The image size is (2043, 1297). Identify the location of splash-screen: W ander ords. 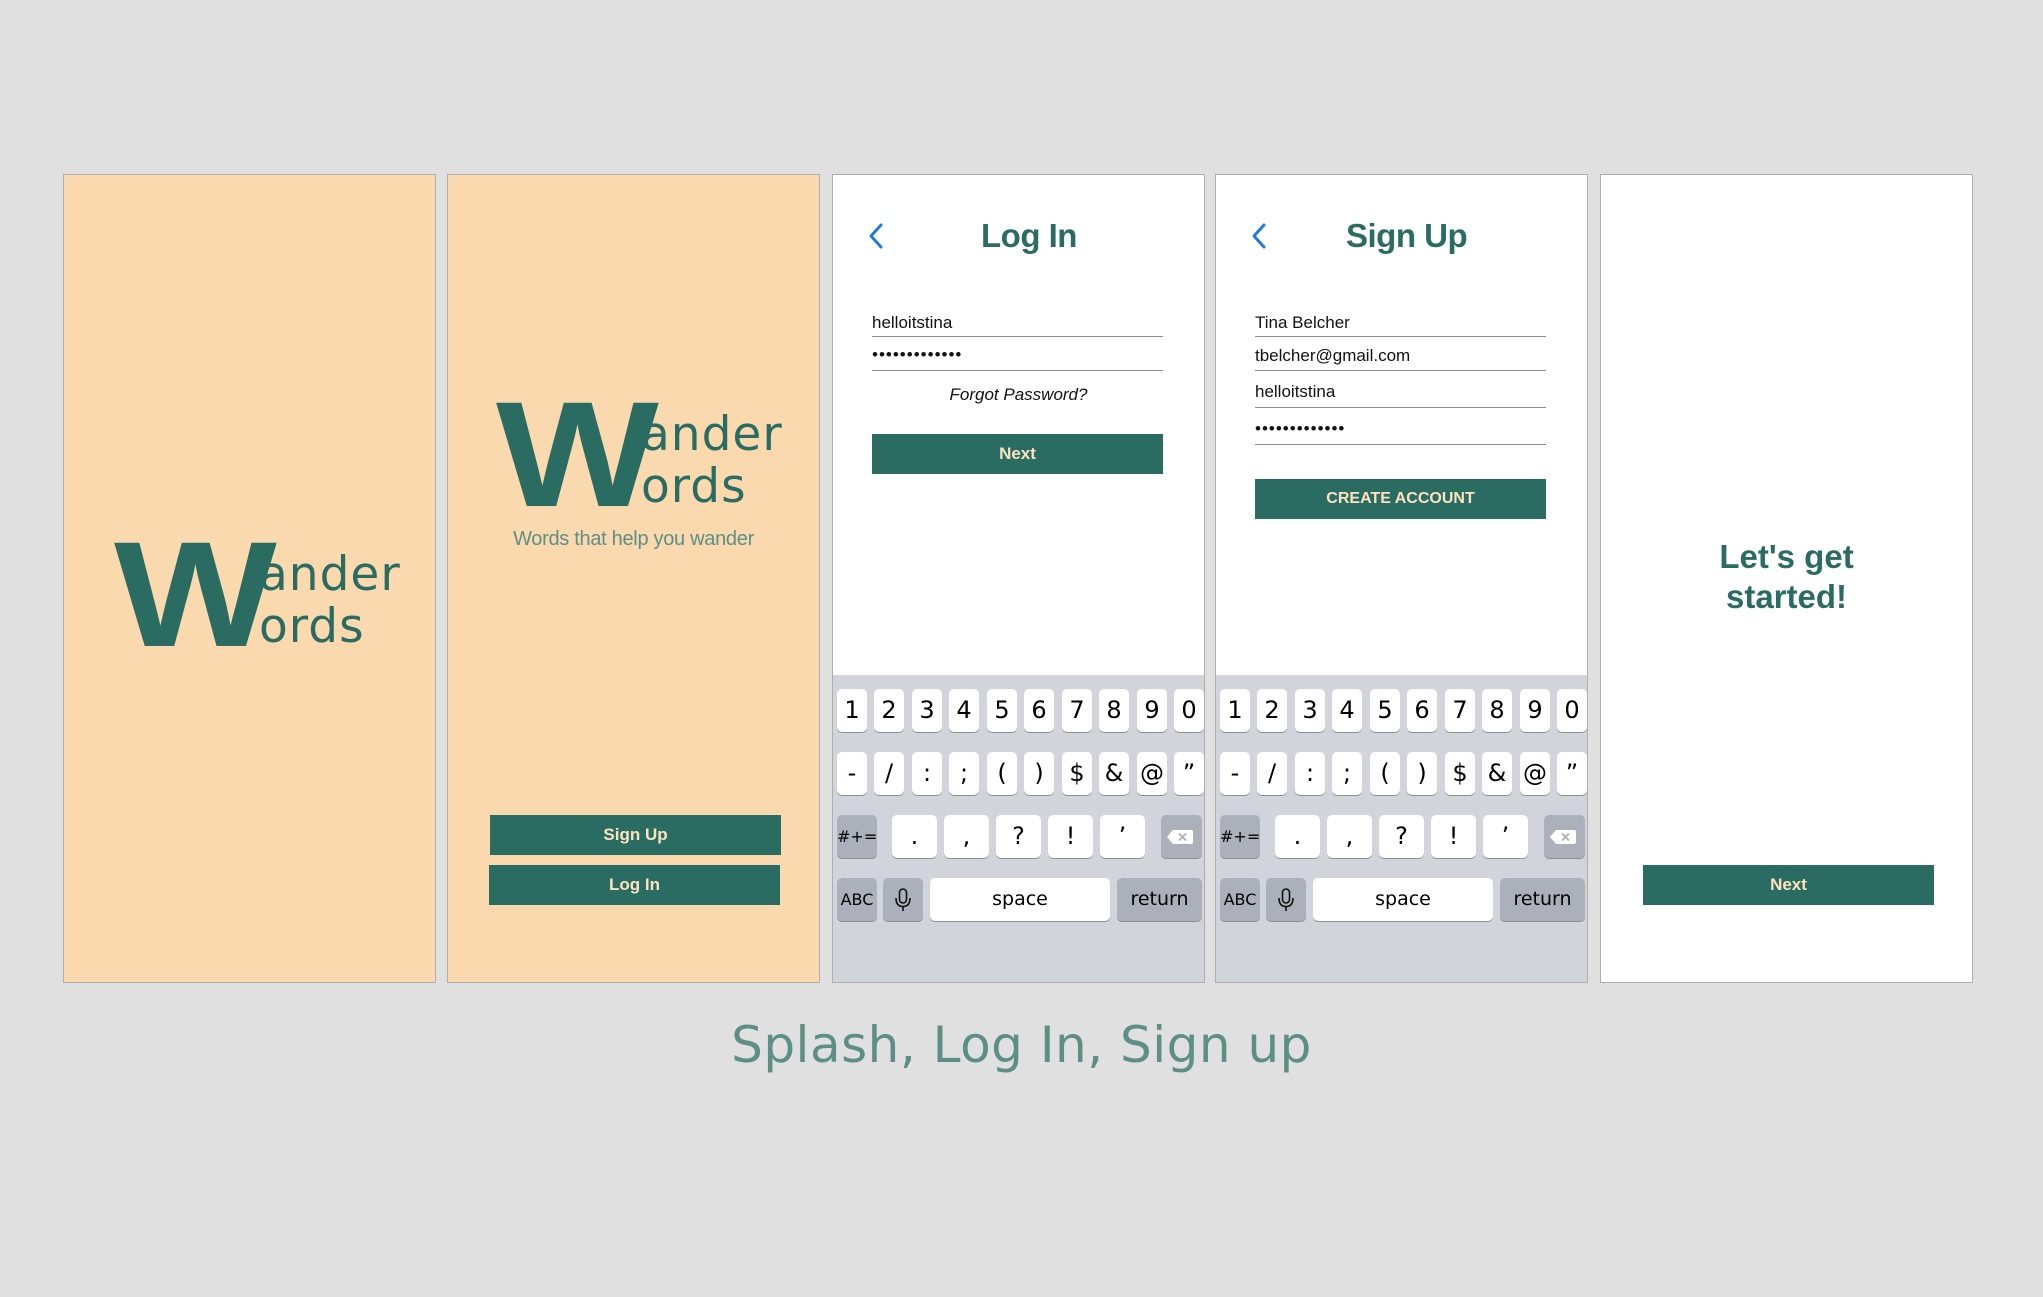
(249, 578).